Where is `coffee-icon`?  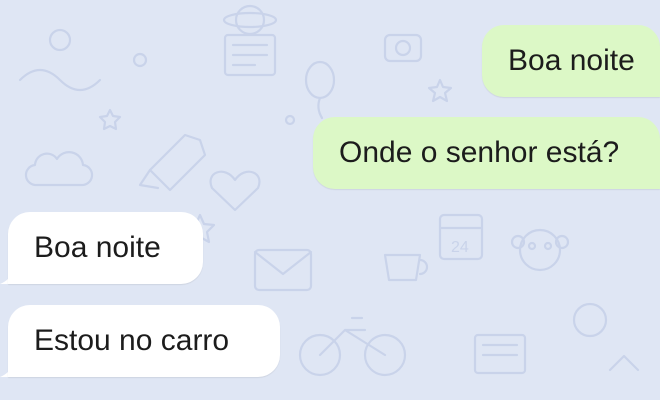
coffee-icon is located at coordinates (406, 267).